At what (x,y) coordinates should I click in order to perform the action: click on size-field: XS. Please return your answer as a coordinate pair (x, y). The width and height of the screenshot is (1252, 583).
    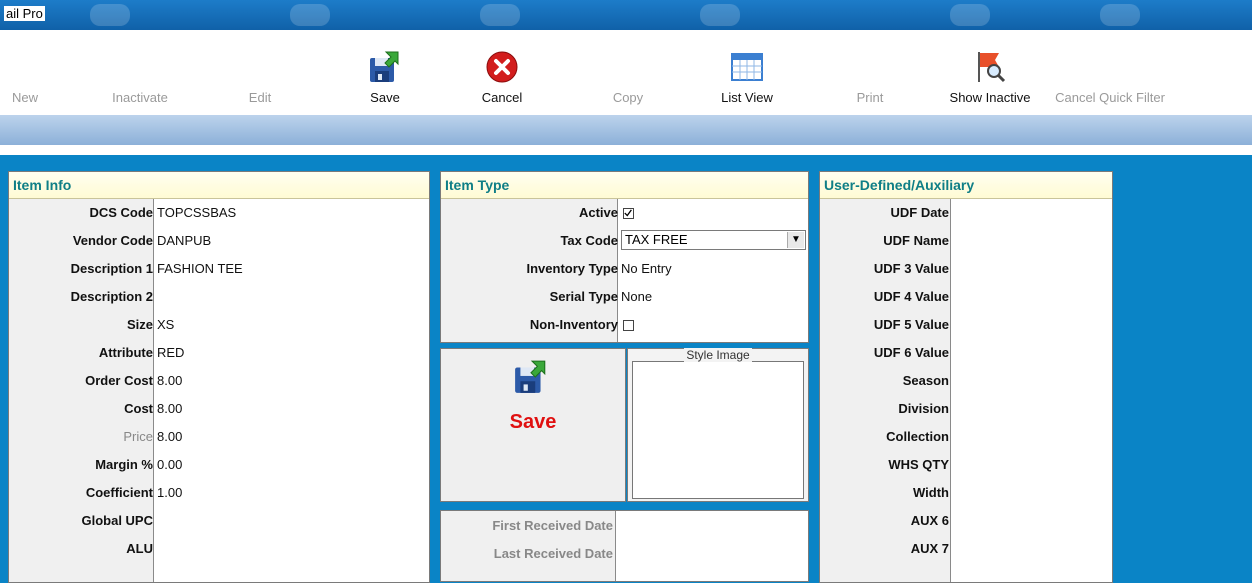
    Looking at the image, I should click on (165, 325).